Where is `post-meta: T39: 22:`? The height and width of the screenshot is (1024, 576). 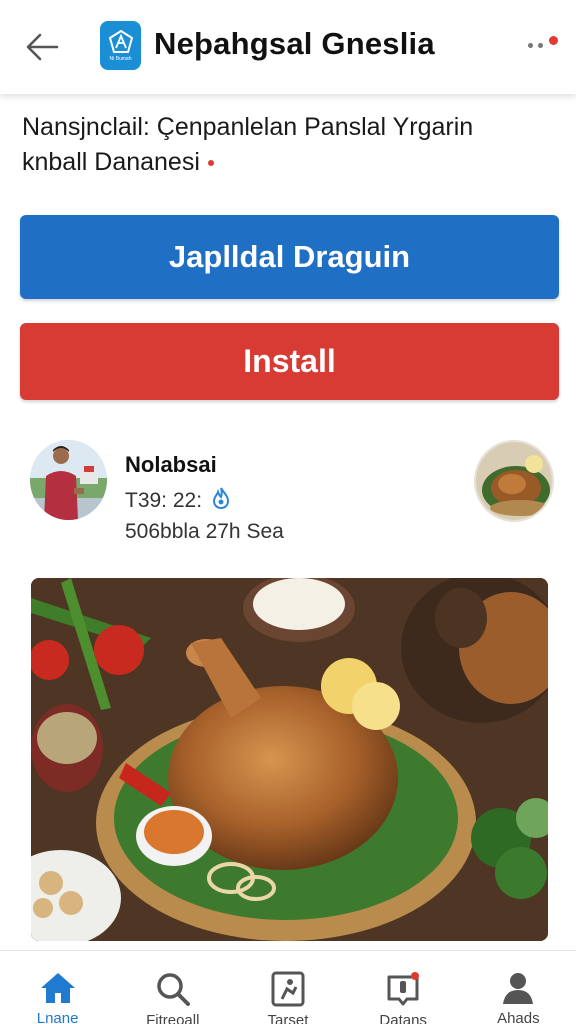
post-meta: T39: 22: is located at coordinates (177, 501).